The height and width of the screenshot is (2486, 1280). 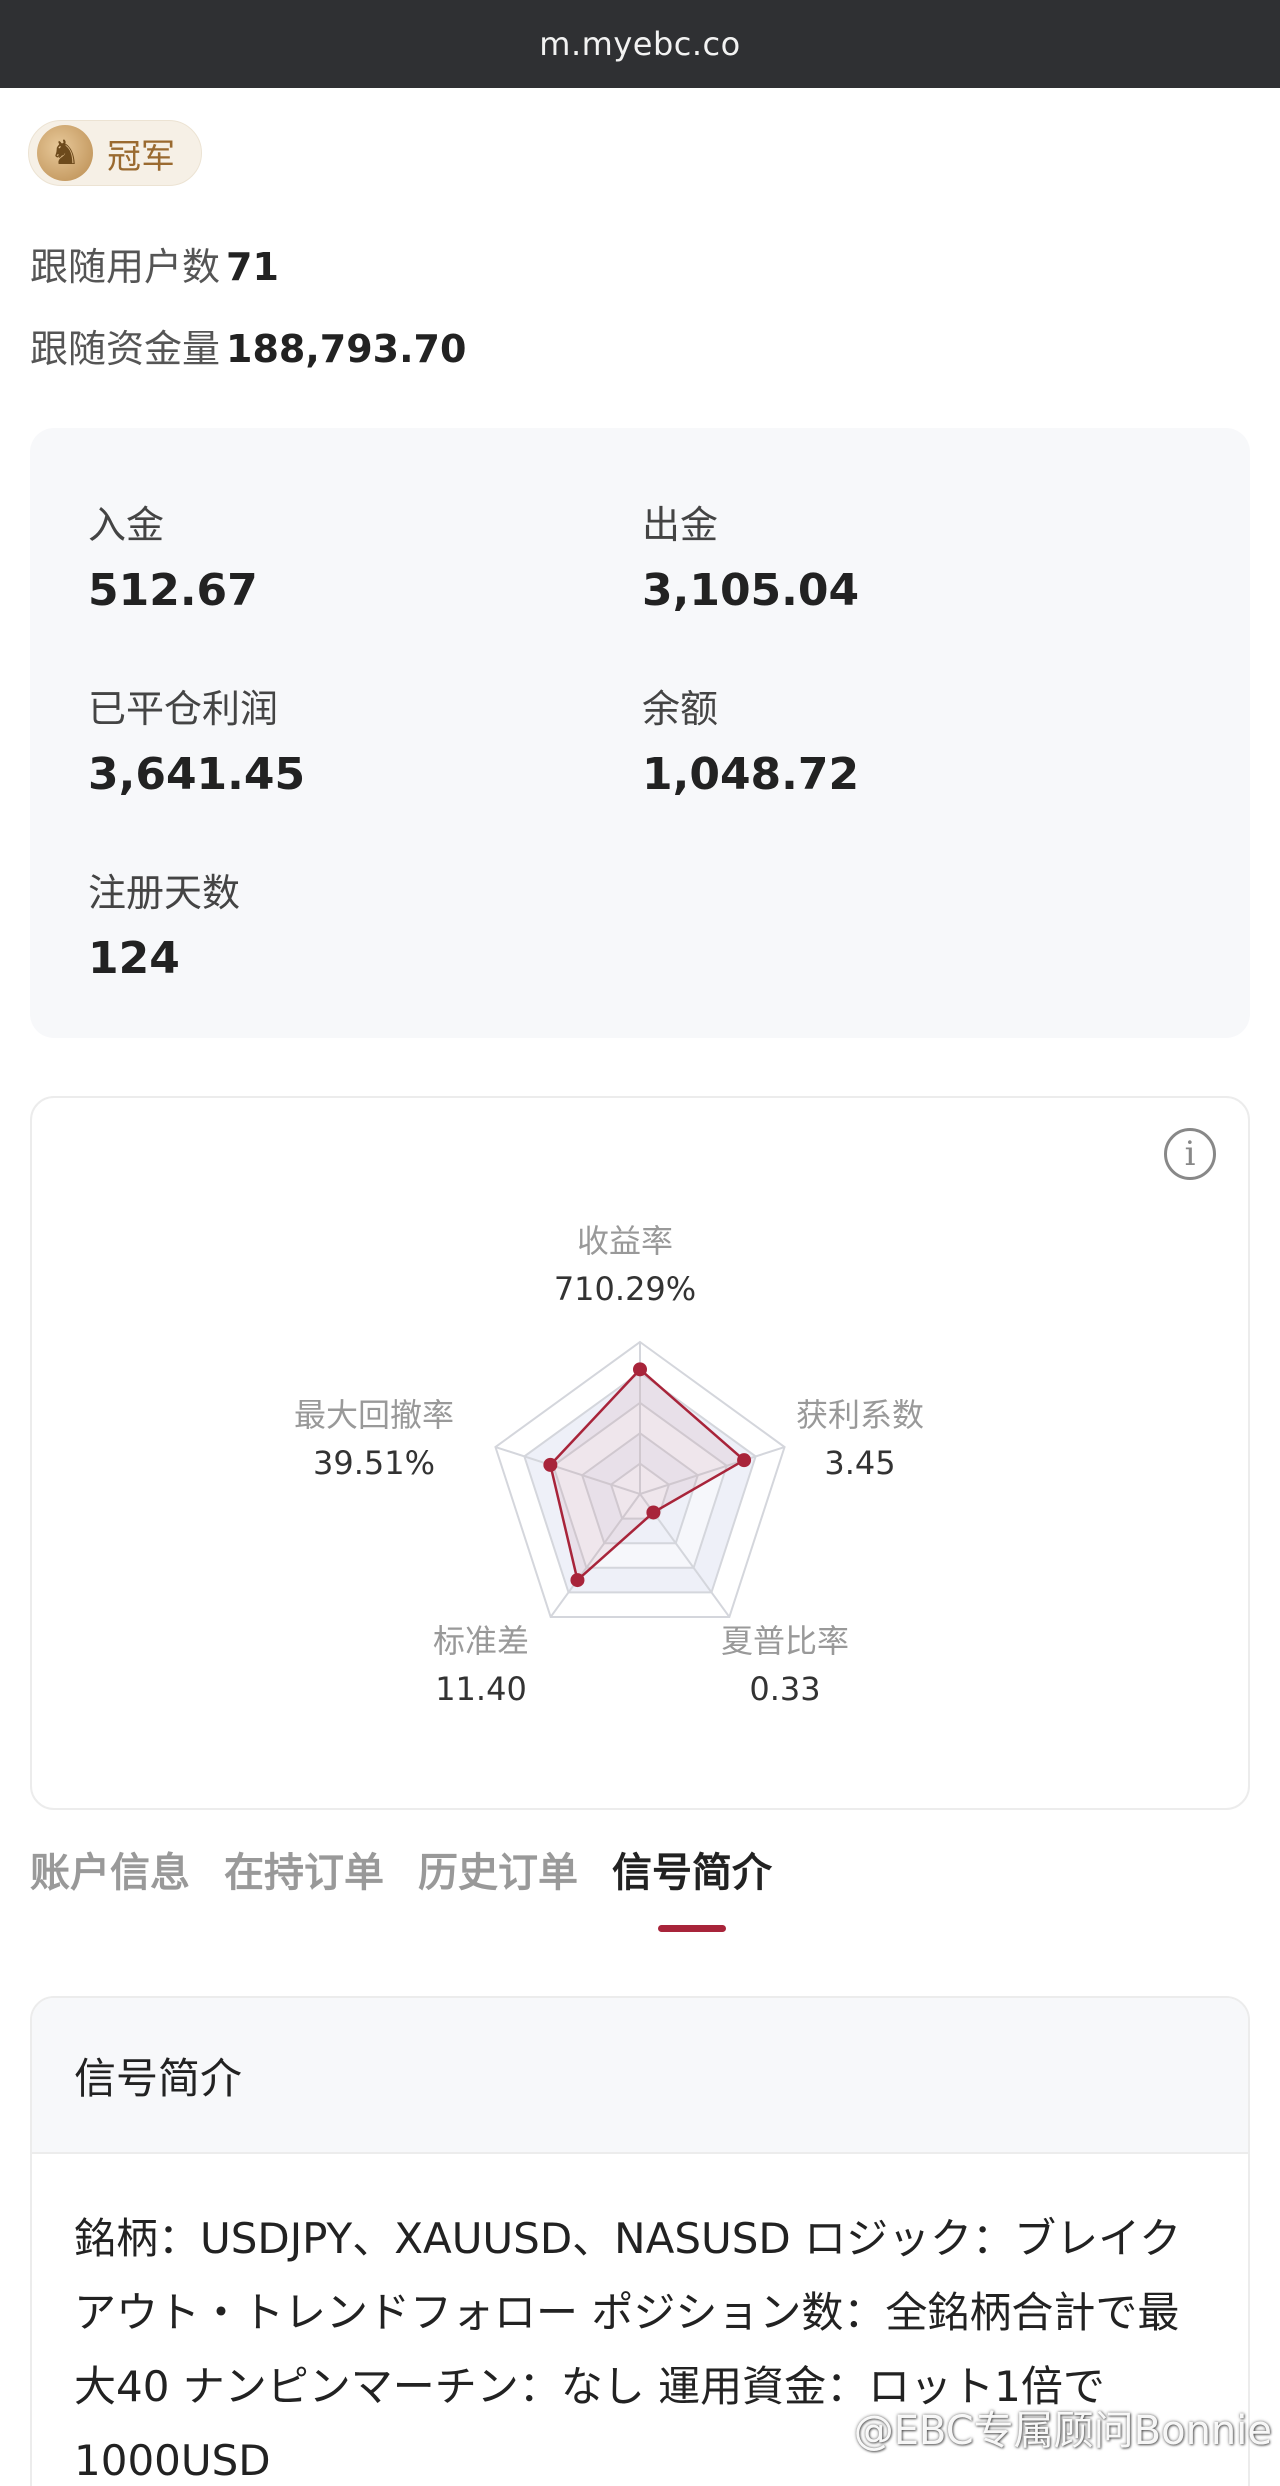 What do you see at coordinates (173, 555) in the screenshot?
I see `stat-deposit: 入金 512.67` at bounding box center [173, 555].